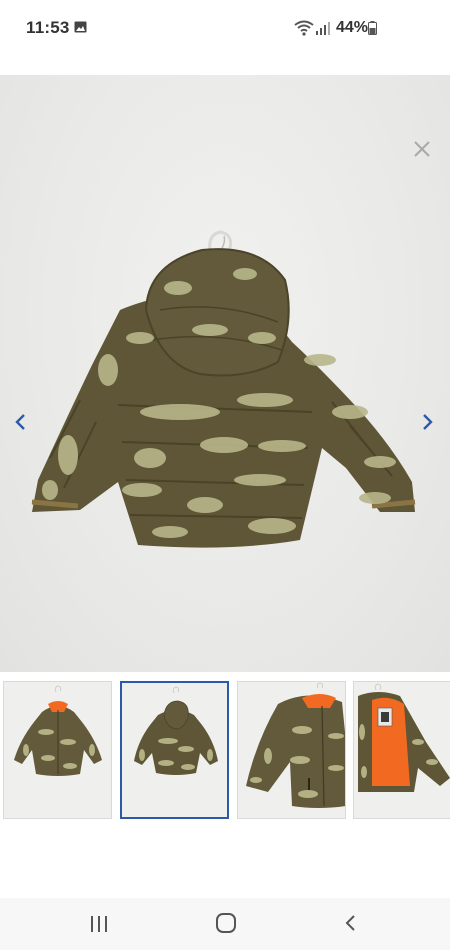 This screenshot has width=450, height=950. What do you see at coordinates (99, 924) in the screenshot?
I see `recents-icon` at bounding box center [99, 924].